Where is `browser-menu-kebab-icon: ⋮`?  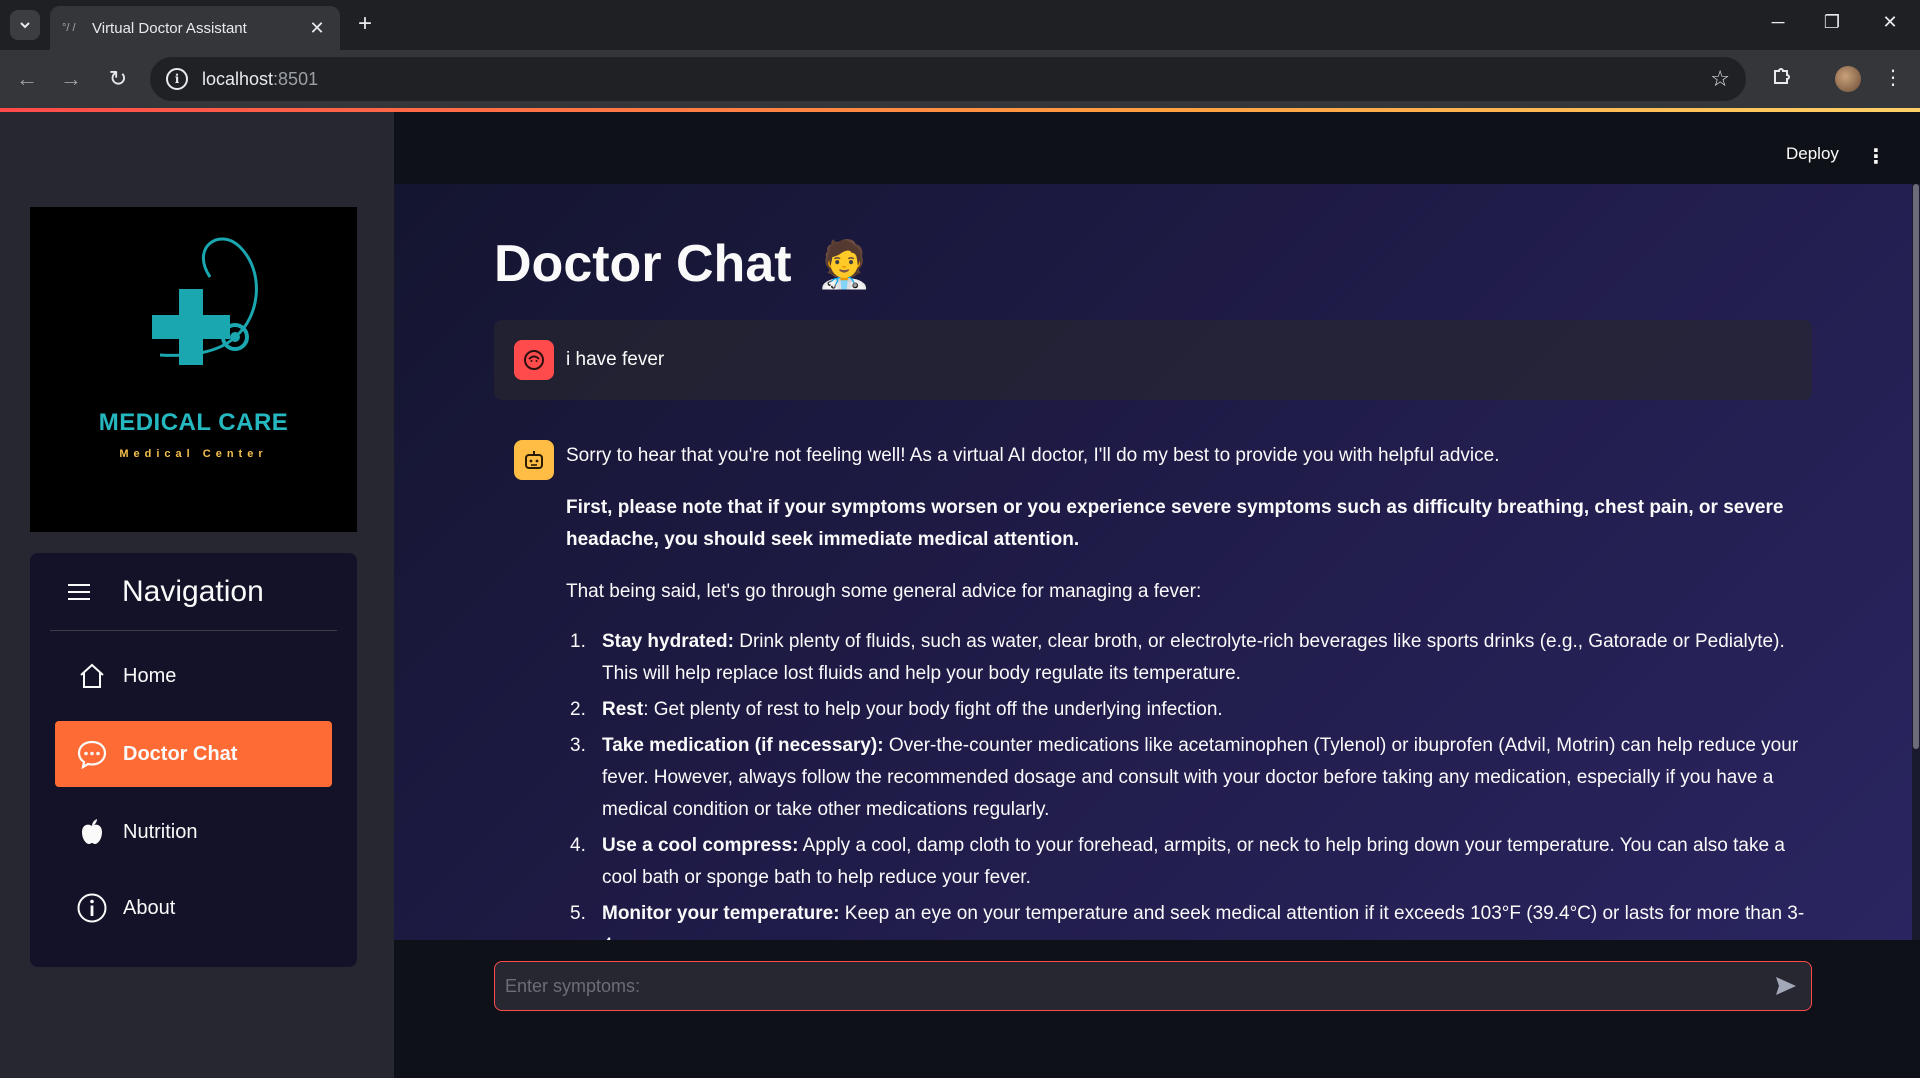
browser-menu-kebab-icon: ⋮ is located at coordinates (1893, 77).